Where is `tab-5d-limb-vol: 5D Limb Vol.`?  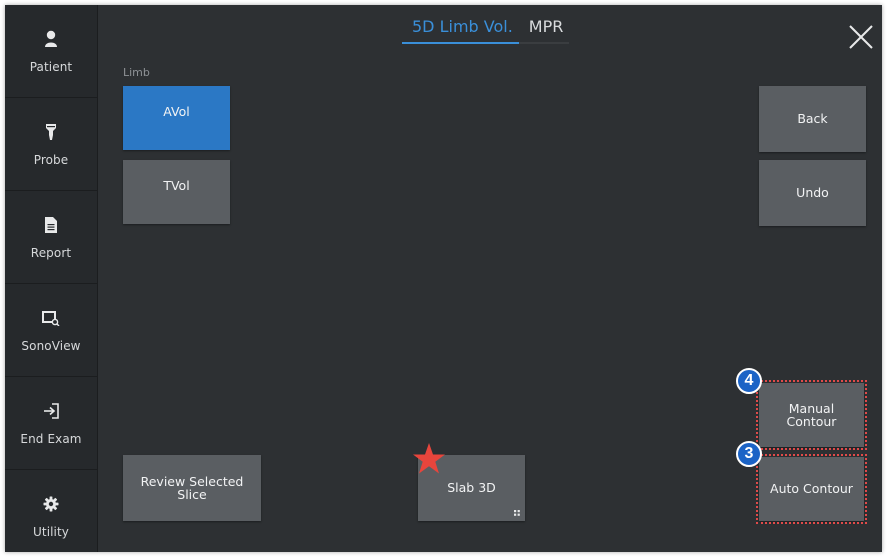 tab-5d-limb-vol: 5D Limb Vol. is located at coordinates (460, 30).